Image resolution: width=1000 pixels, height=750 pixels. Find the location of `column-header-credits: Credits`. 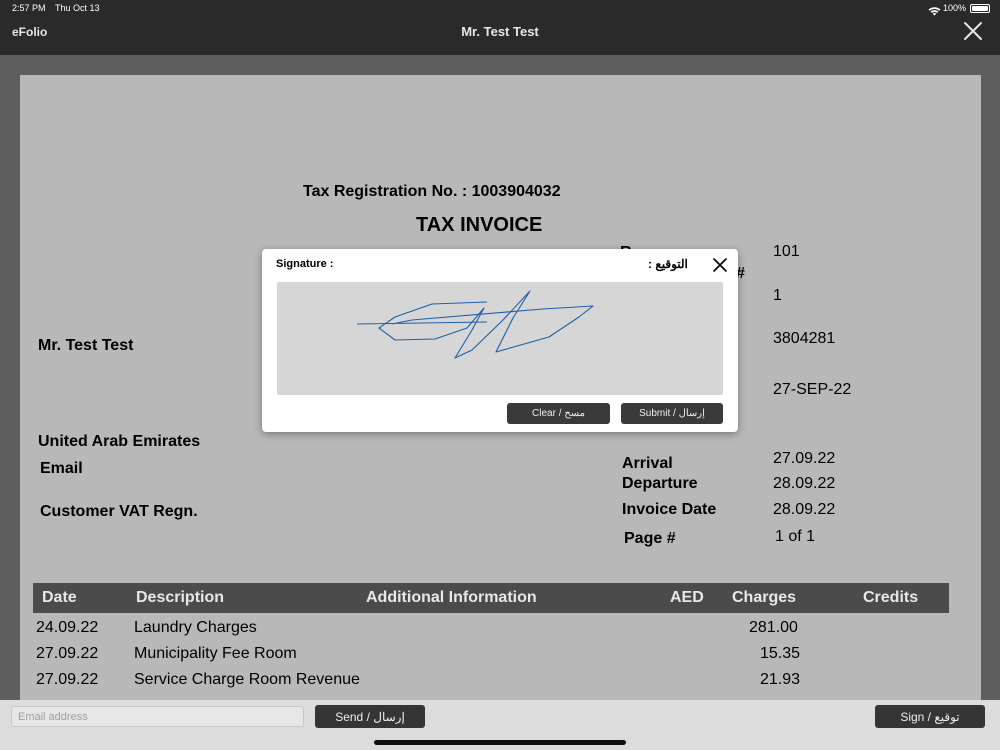

column-header-credits: Credits is located at coordinates (891, 597).